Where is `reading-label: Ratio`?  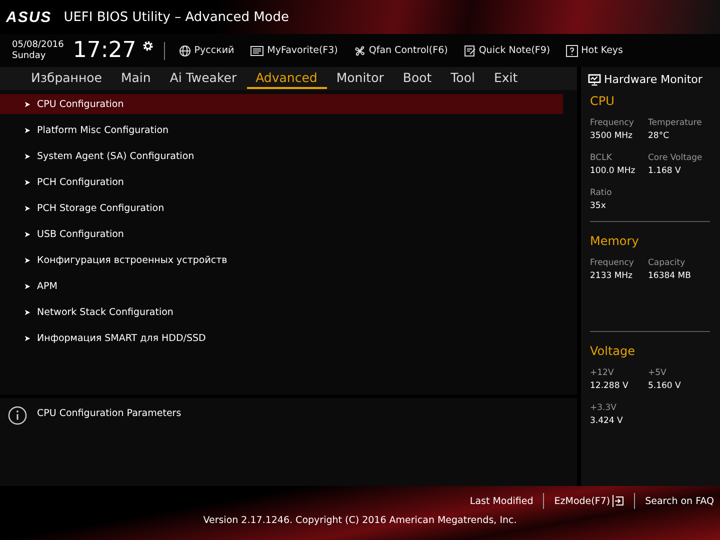 reading-label: Ratio is located at coordinates (601, 193).